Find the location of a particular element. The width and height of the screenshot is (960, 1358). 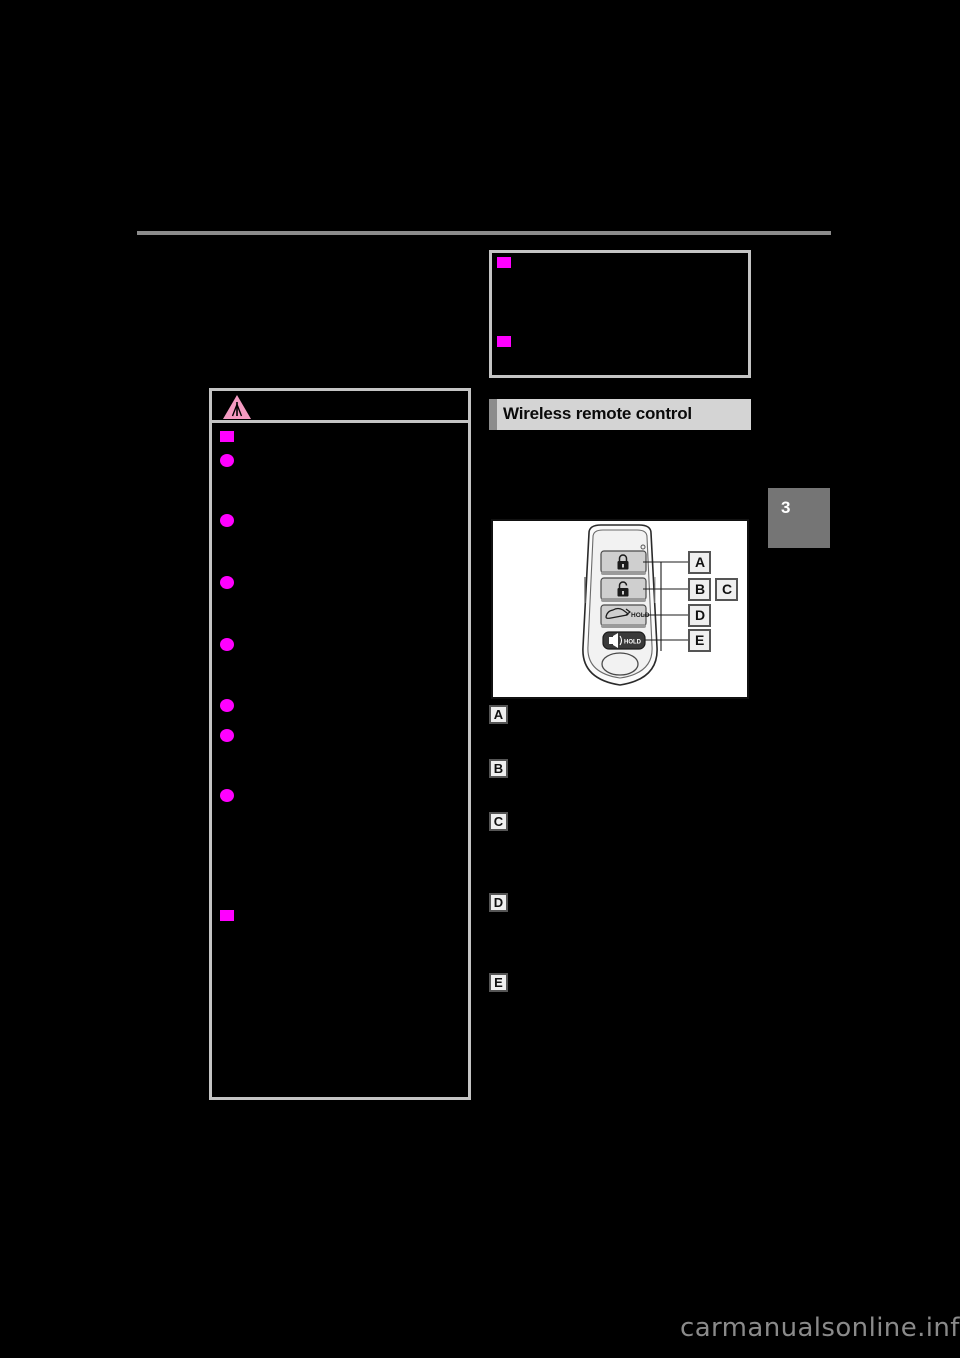

notice-box is located at coordinates (620, 314).